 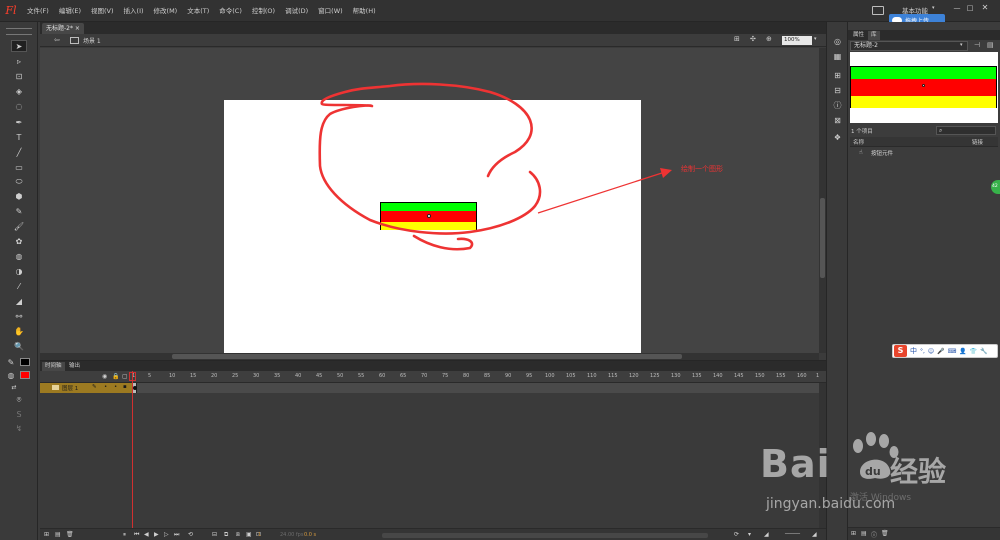 I want to click on onion-outline-icon: ⧈, so click(x=238, y=535).